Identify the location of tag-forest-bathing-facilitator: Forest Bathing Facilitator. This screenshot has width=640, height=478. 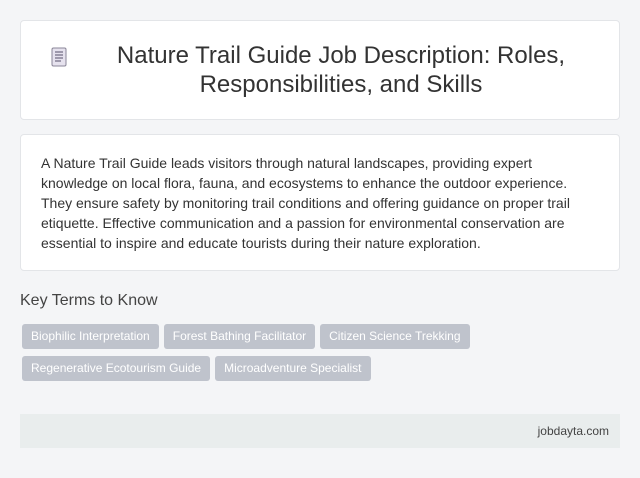
(239, 336).